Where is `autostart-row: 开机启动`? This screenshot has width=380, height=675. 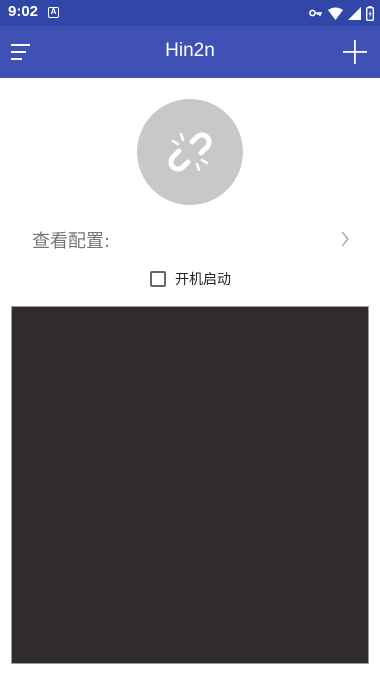
autostart-row: 开机启动 is located at coordinates (190, 279).